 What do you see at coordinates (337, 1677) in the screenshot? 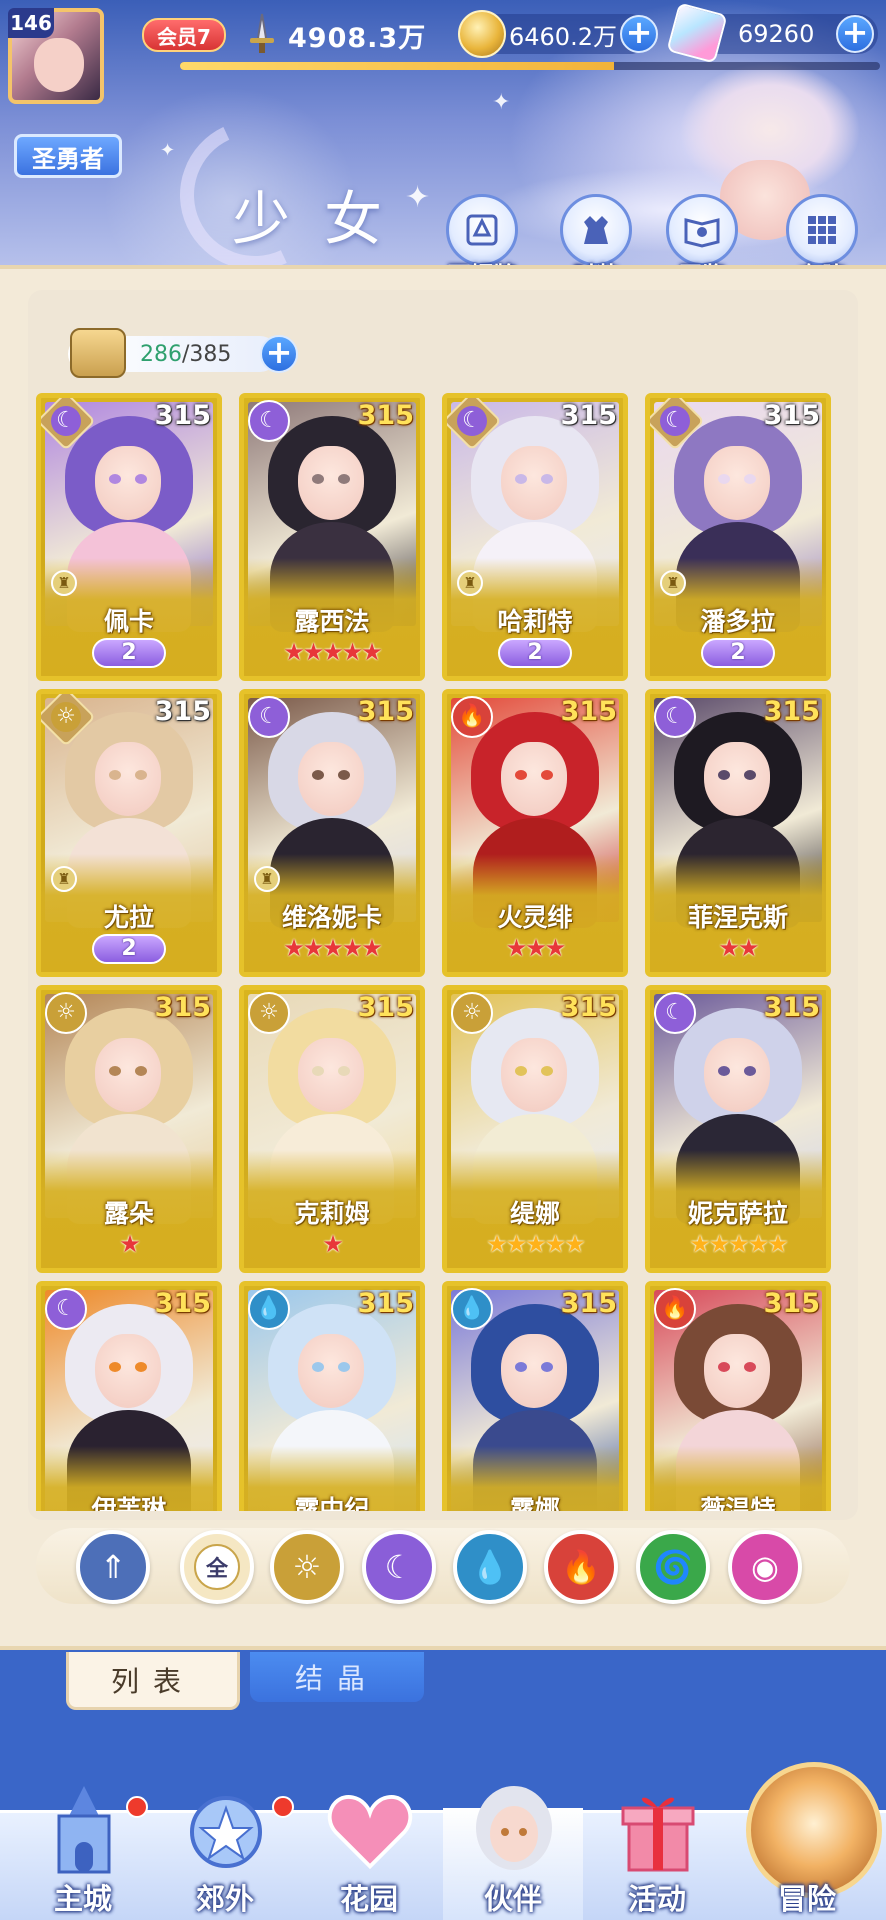
I see `tab-crystal: 结晶` at bounding box center [337, 1677].